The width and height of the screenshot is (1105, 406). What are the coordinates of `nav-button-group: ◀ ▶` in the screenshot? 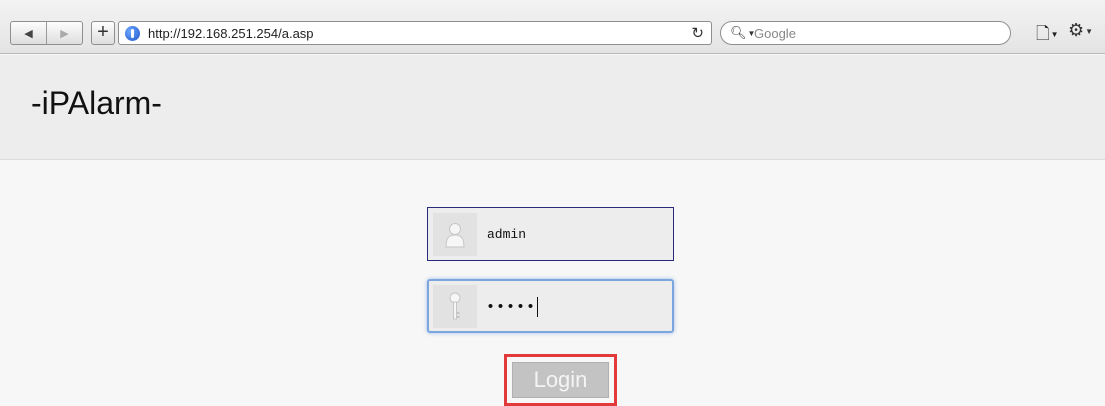 It's located at (46, 33).